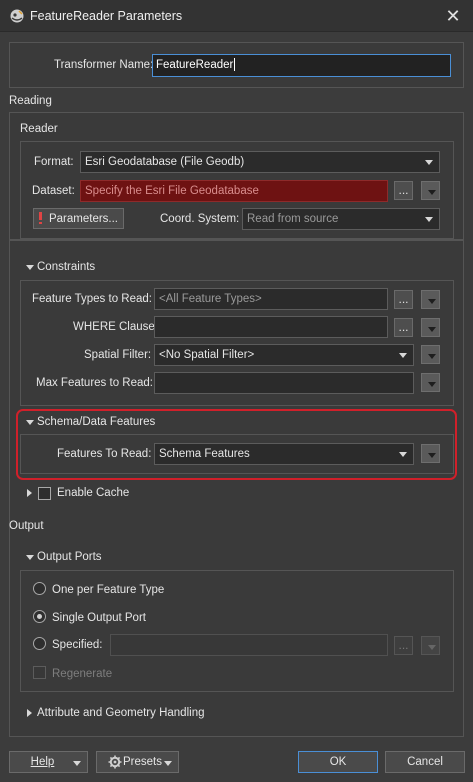  What do you see at coordinates (30, 267) in the screenshot?
I see `constraints-expand-icon` at bounding box center [30, 267].